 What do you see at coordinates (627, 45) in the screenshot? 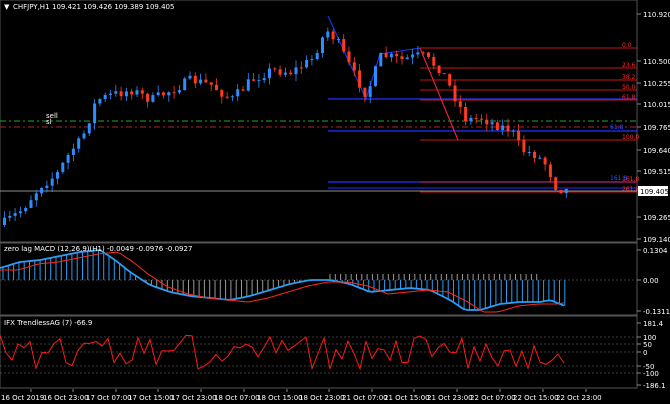
I see `fib-level-label: 0.0` at bounding box center [627, 45].